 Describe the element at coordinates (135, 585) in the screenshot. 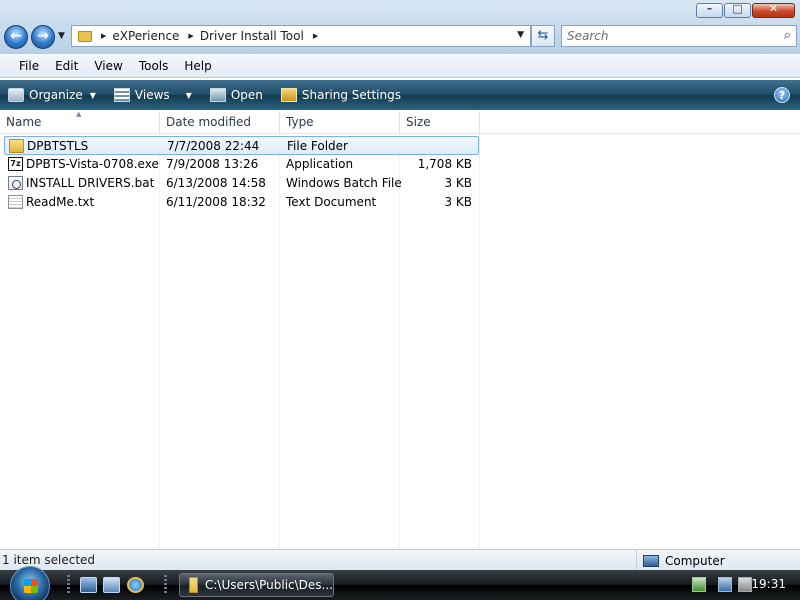

I see `internet-explorer-icon` at that location.